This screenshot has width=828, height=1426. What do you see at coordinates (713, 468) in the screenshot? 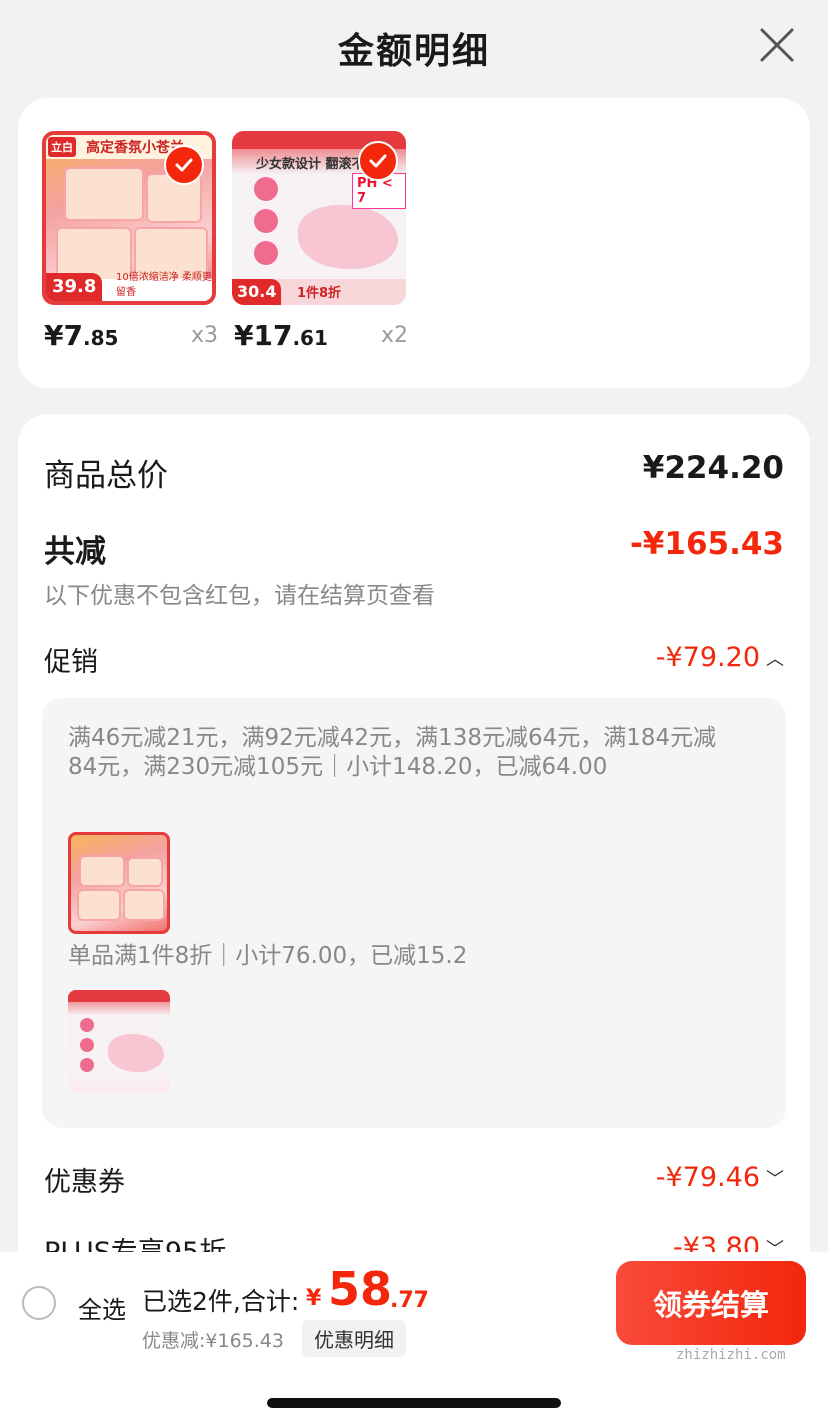
I see `goods-total-value: ¥224.20` at bounding box center [713, 468].